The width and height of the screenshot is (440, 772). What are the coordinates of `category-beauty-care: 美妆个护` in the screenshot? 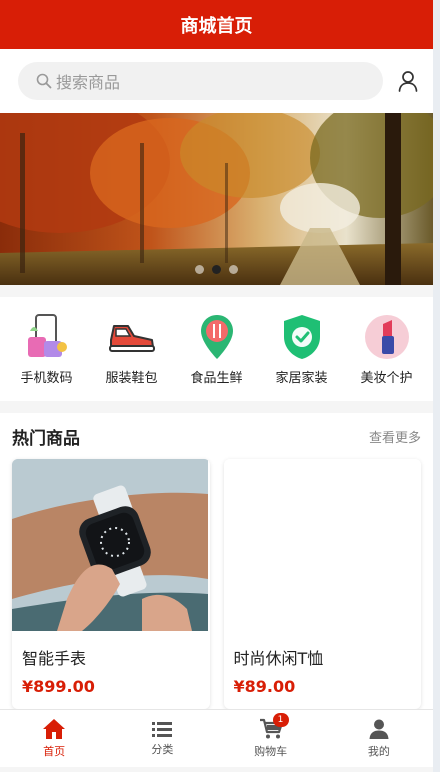 It's located at (387, 349).